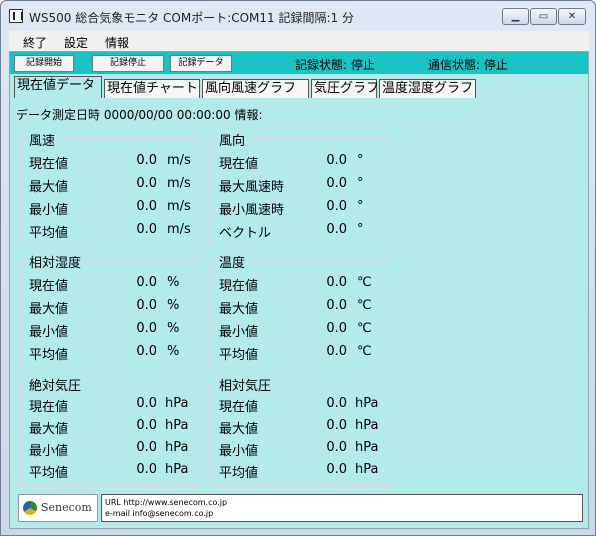  Describe the element at coordinates (58, 87) in the screenshot. I see `tab-current-data: 現在値データ` at that location.